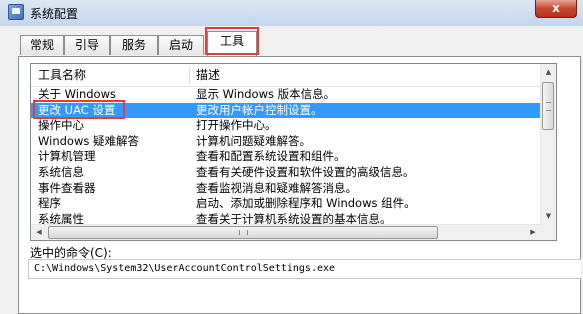 Image resolution: width=583 pixels, height=314 pixels. Describe the element at coordinates (306, 203) in the screenshot. I see `tool-description: 启动、添加或删除程序和 Windows 组件。` at that location.